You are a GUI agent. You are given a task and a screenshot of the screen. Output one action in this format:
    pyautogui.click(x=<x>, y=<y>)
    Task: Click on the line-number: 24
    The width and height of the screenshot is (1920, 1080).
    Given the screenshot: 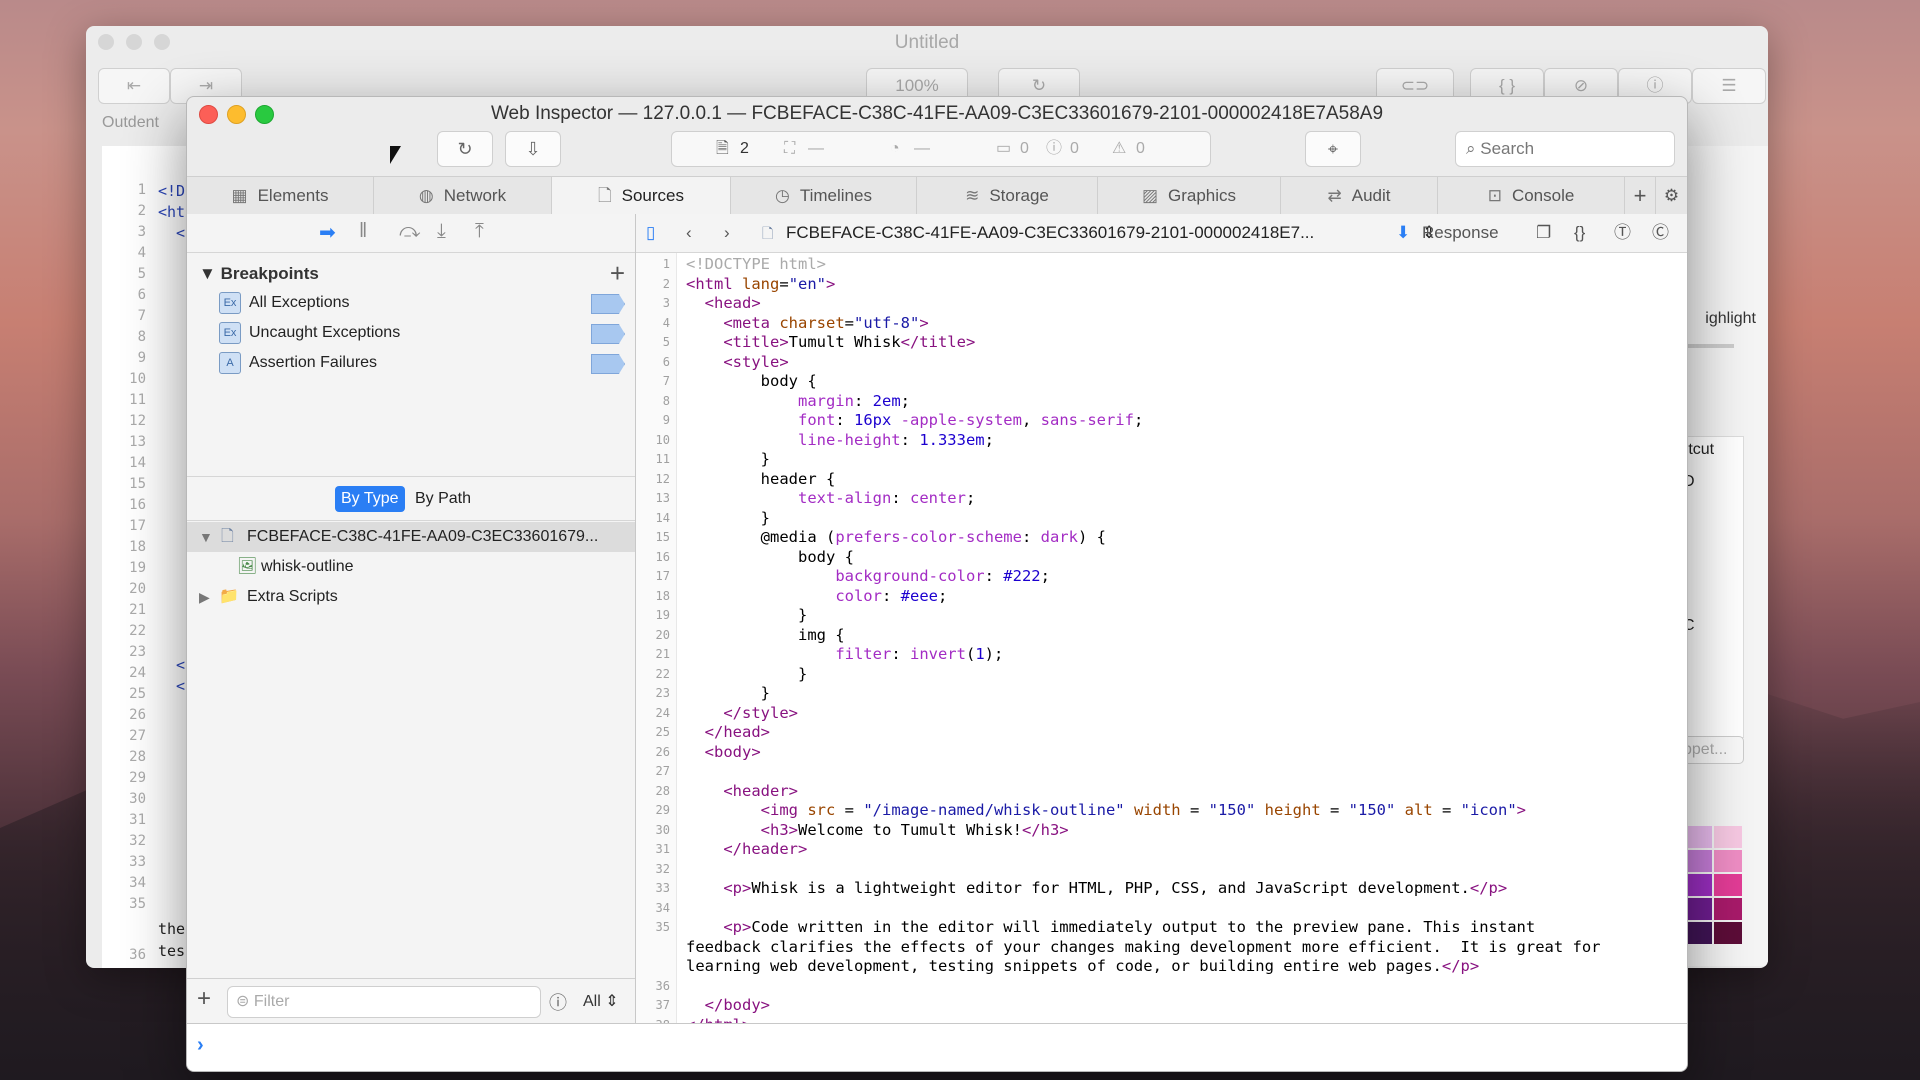 What is the action you would take?
    pyautogui.click(x=662, y=712)
    